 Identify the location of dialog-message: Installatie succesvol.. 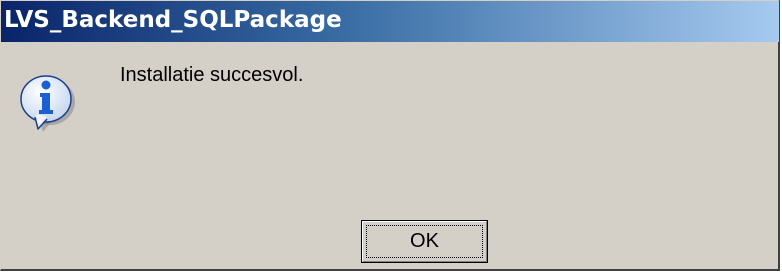
(212, 75).